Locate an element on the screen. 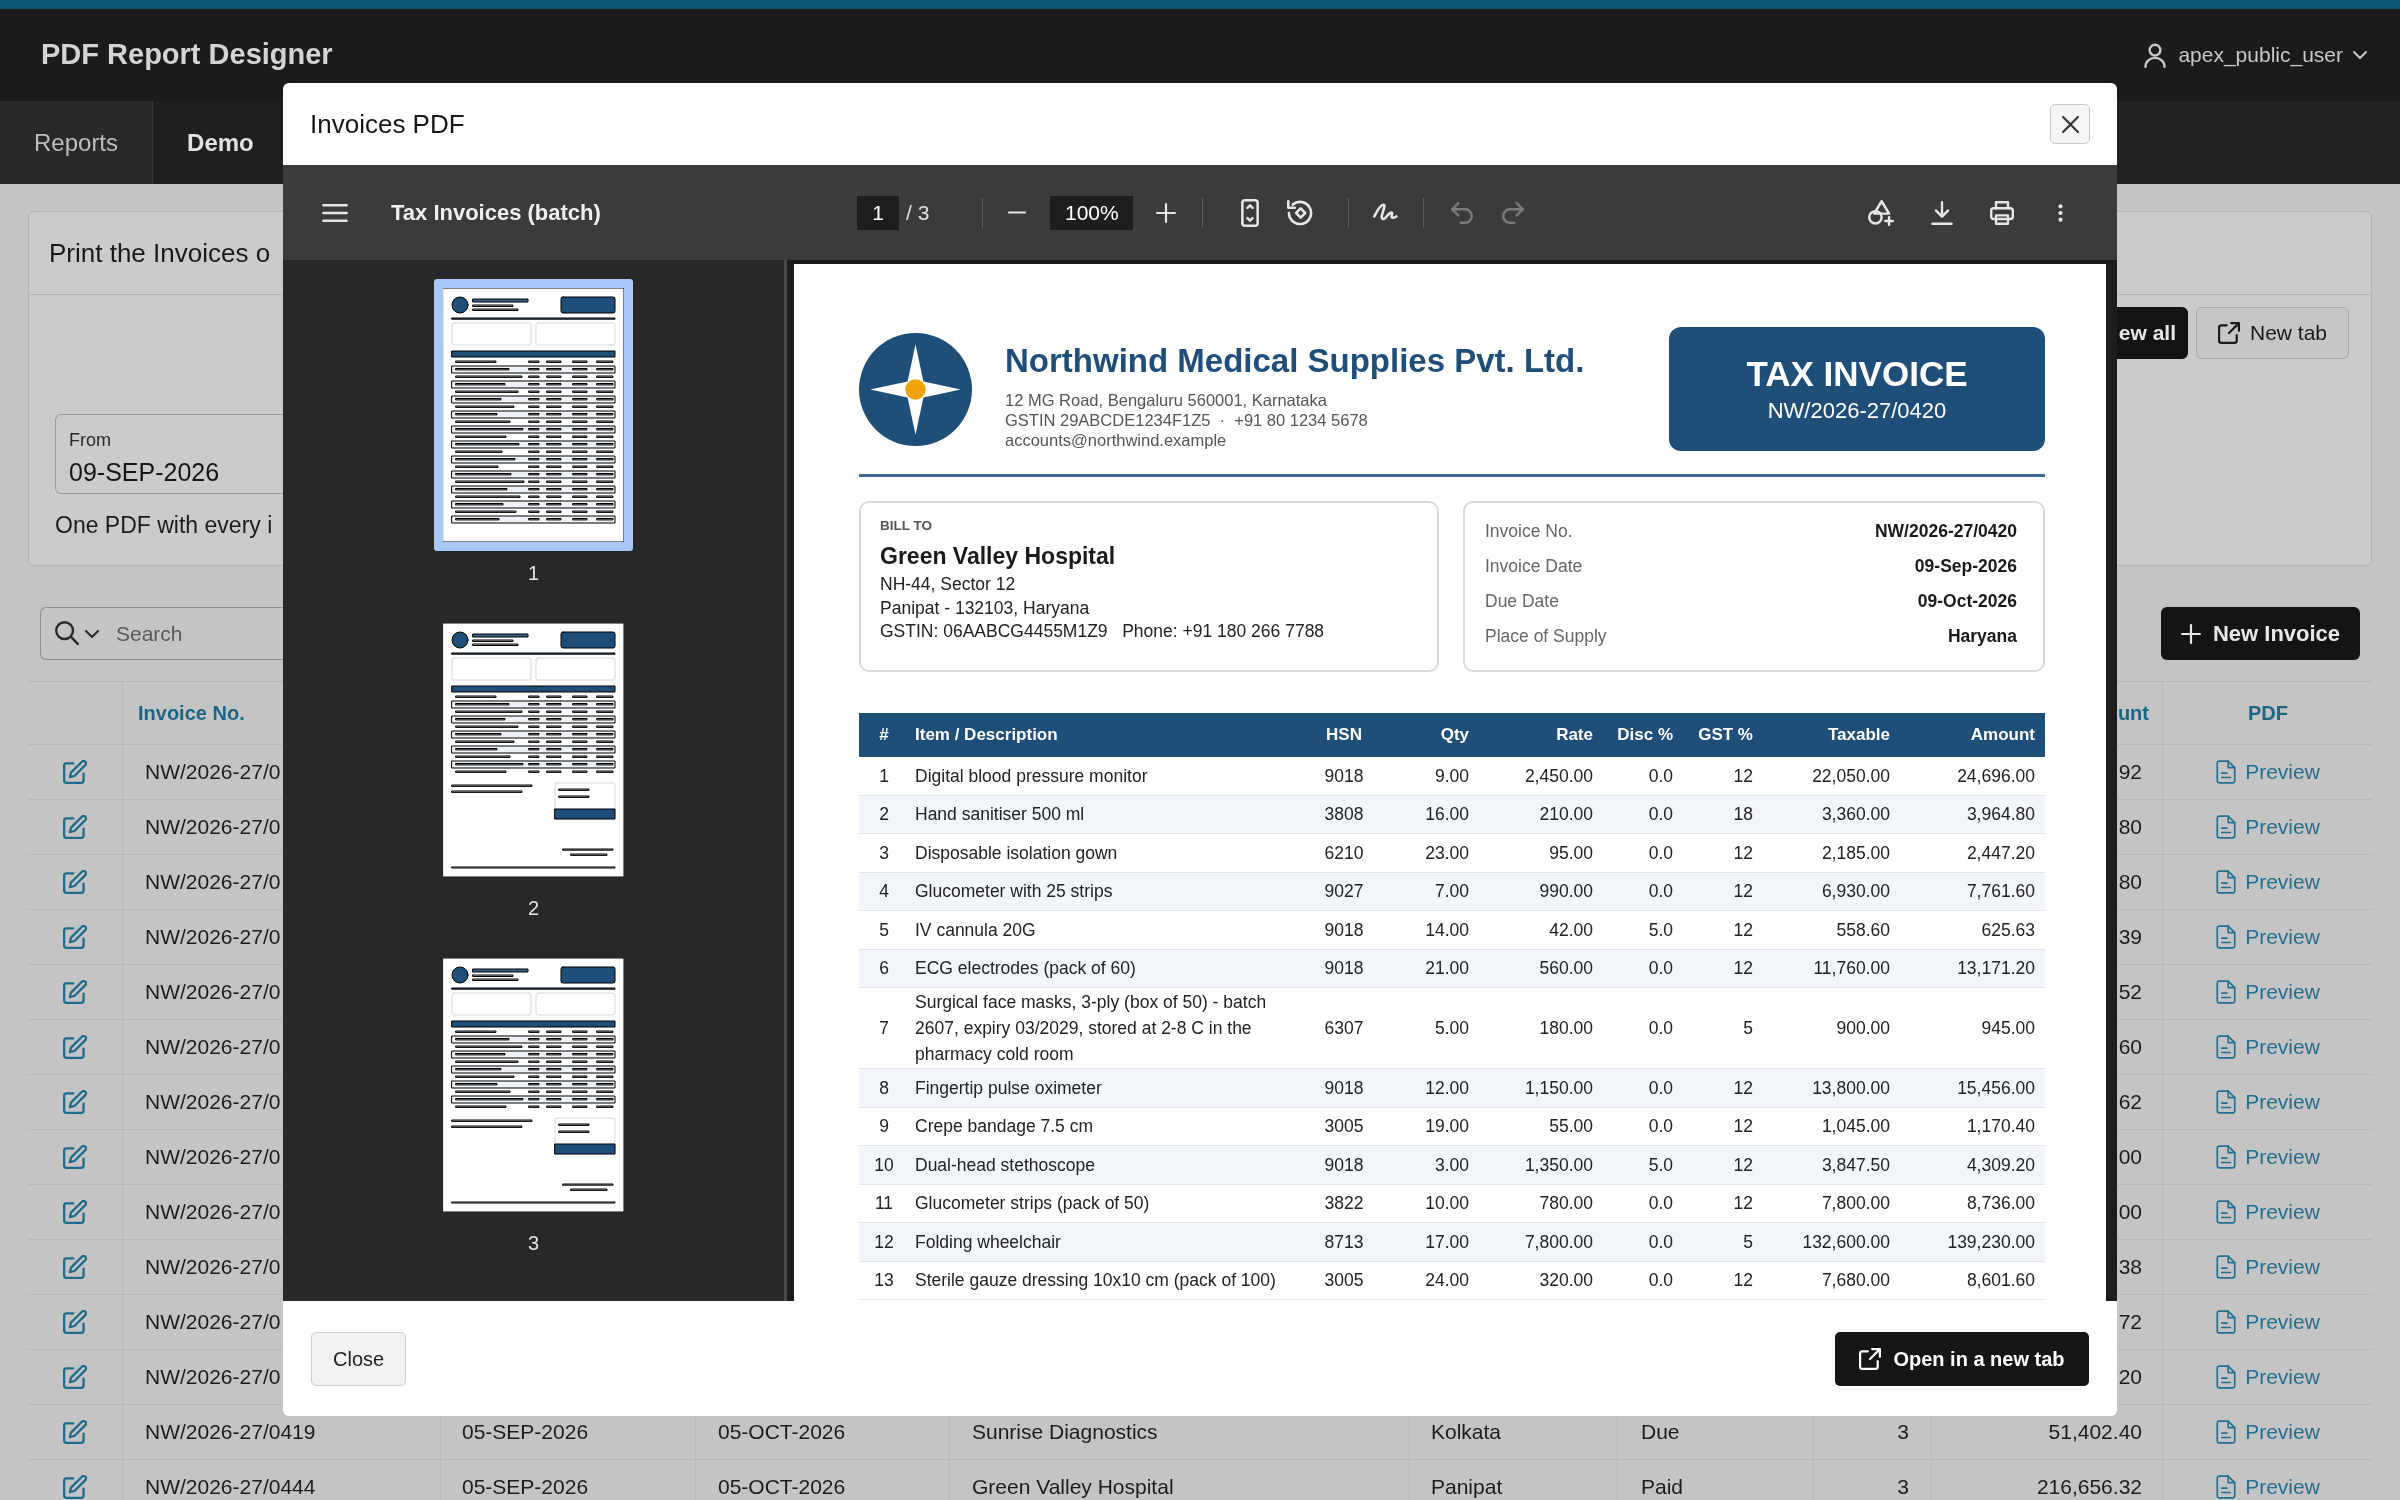 The width and height of the screenshot is (2400, 1500). column-header: PDF is located at coordinates (2268, 713).